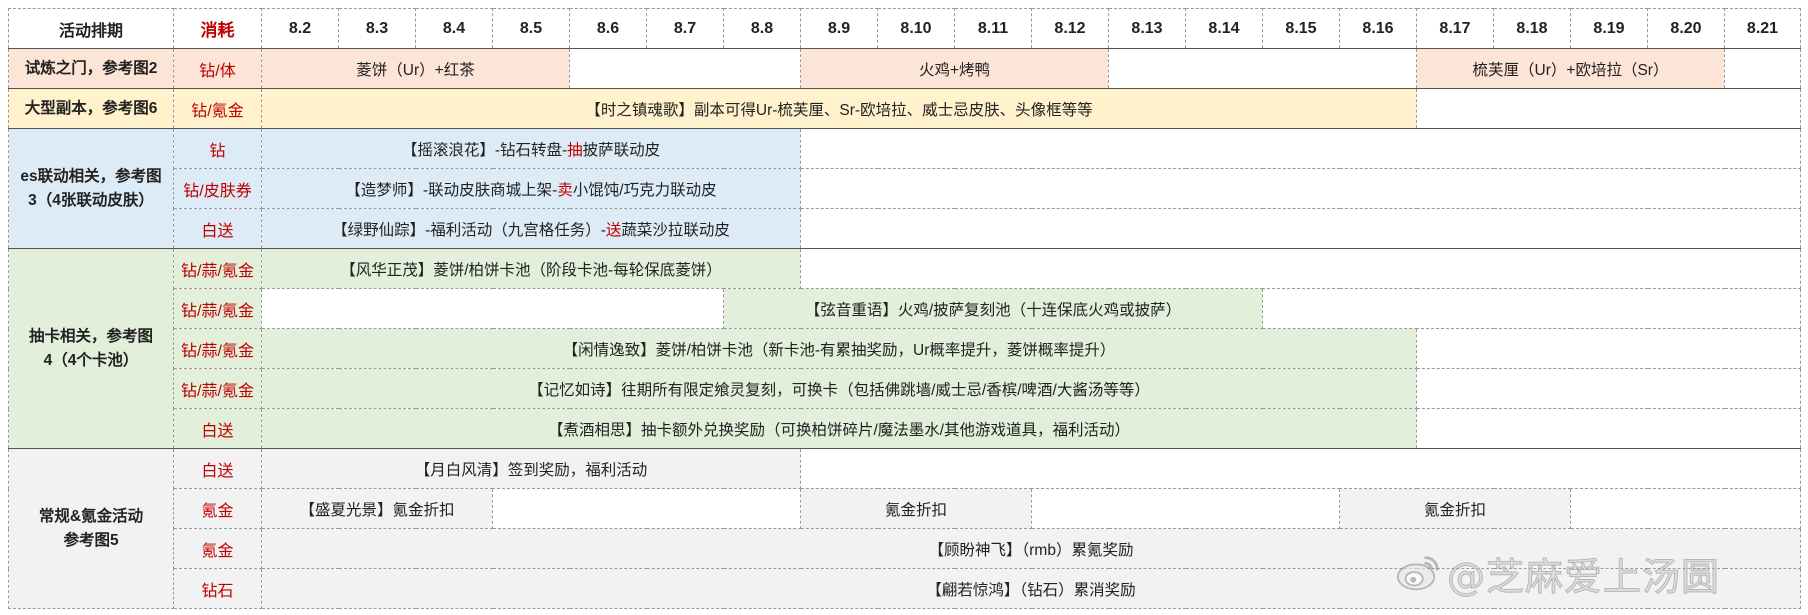 This screenshot has width=1808, height=615. I want to click on event-cell: 【弦音重语】火鸡/披萨复刻池（十连保底火鸡或披萨）, so click(993, 308).